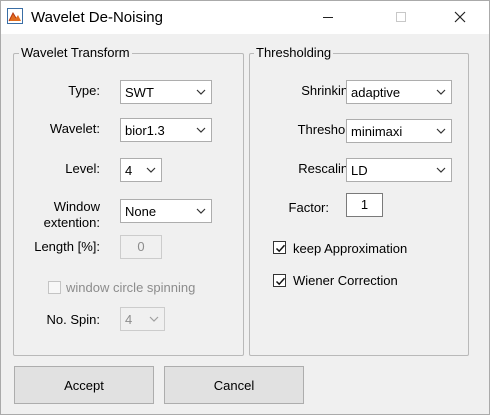 The image size is (490, 415). Describe the element at coordinates (97, 17) in the screenshot. I see `window-title: Wavelet De-Noising` at that location.